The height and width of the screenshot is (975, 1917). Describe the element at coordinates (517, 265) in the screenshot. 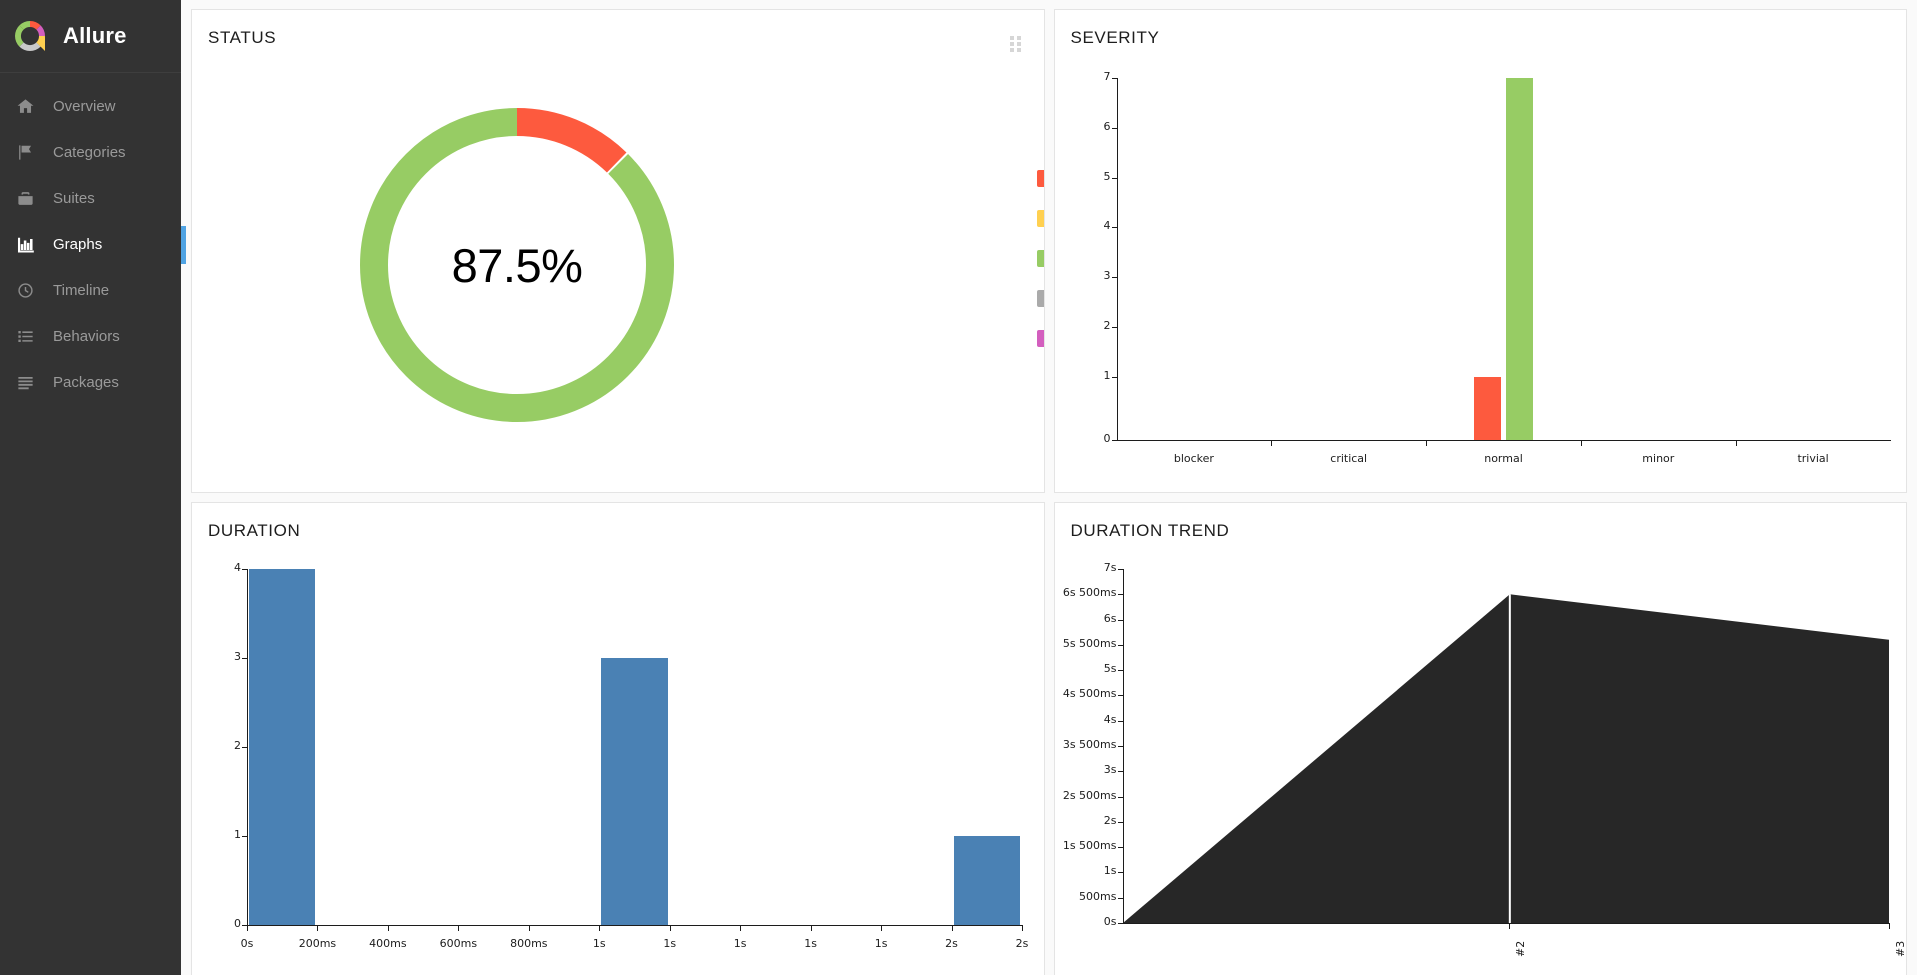

I see `status-donut: 87.5%` at that location.